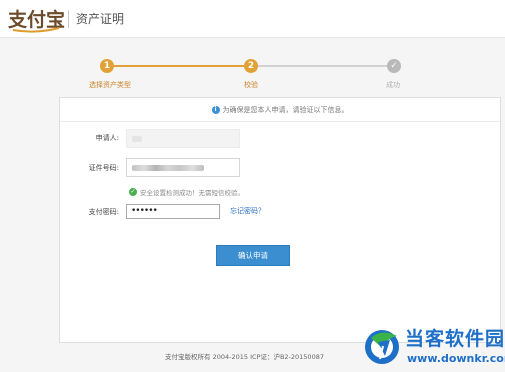  Describe the element at coordinates (168, 168) in the screenshot. I see `id-number-value-redacted` at that location.